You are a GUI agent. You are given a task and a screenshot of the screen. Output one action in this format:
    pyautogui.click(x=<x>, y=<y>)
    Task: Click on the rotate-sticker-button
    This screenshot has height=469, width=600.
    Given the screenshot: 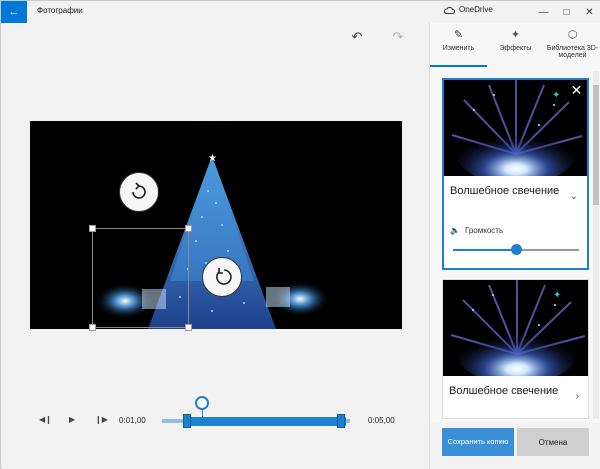 What is the action you would take?
    pyautogui.click(x=222, y=277)
    